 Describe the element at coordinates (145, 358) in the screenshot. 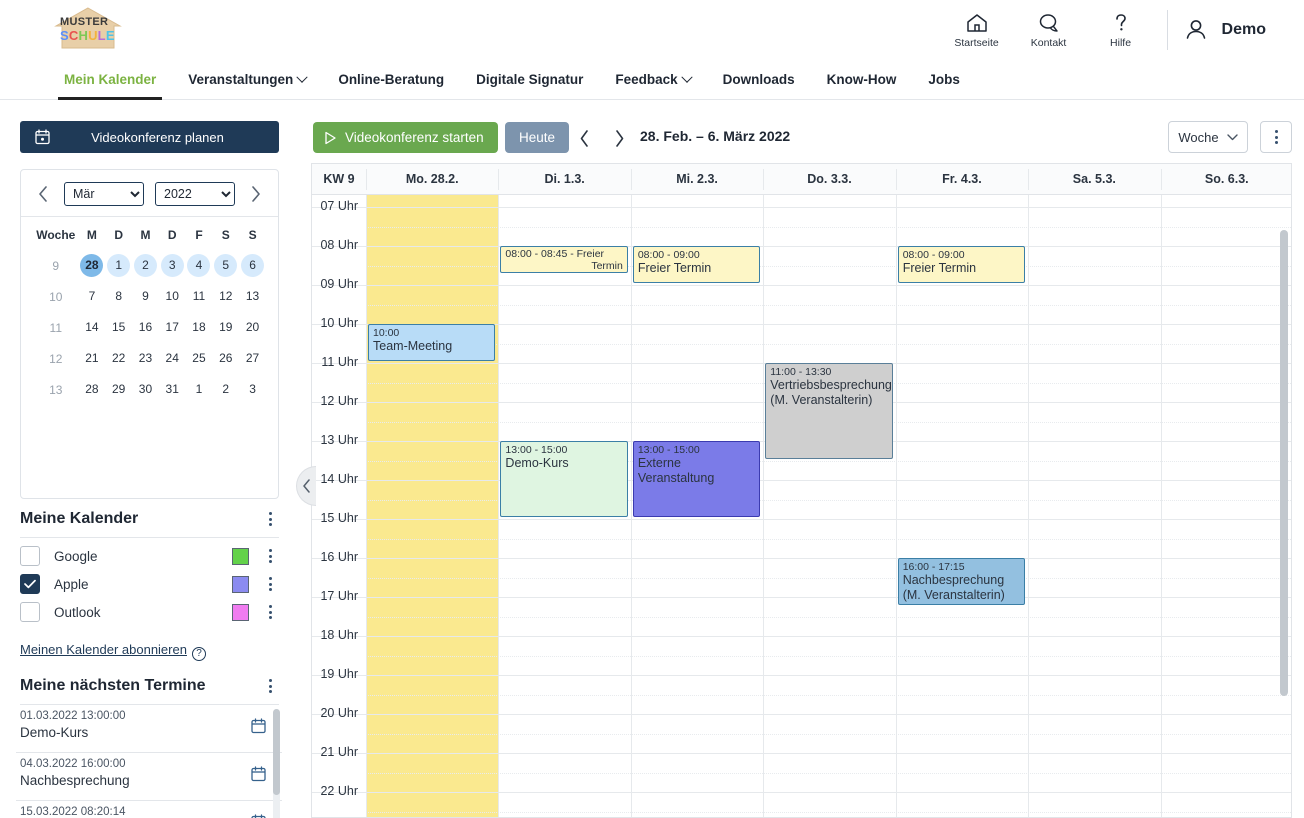

I see `mini-calendar-day: 23` at that location.